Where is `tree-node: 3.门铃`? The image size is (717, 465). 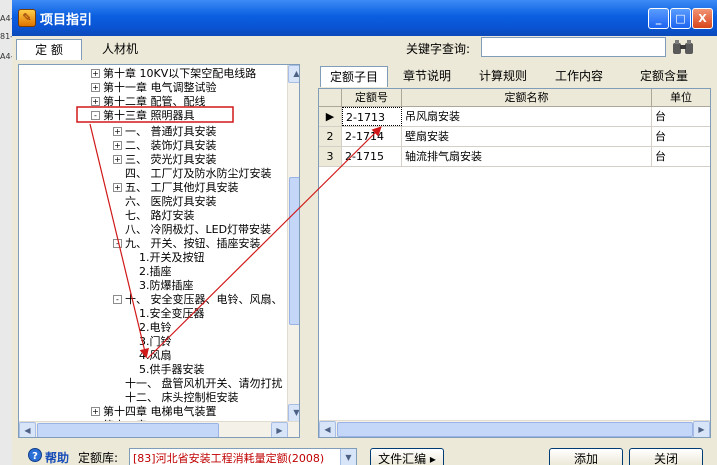
tree-node: 3.门铃 is located at coordinates (149, 342).